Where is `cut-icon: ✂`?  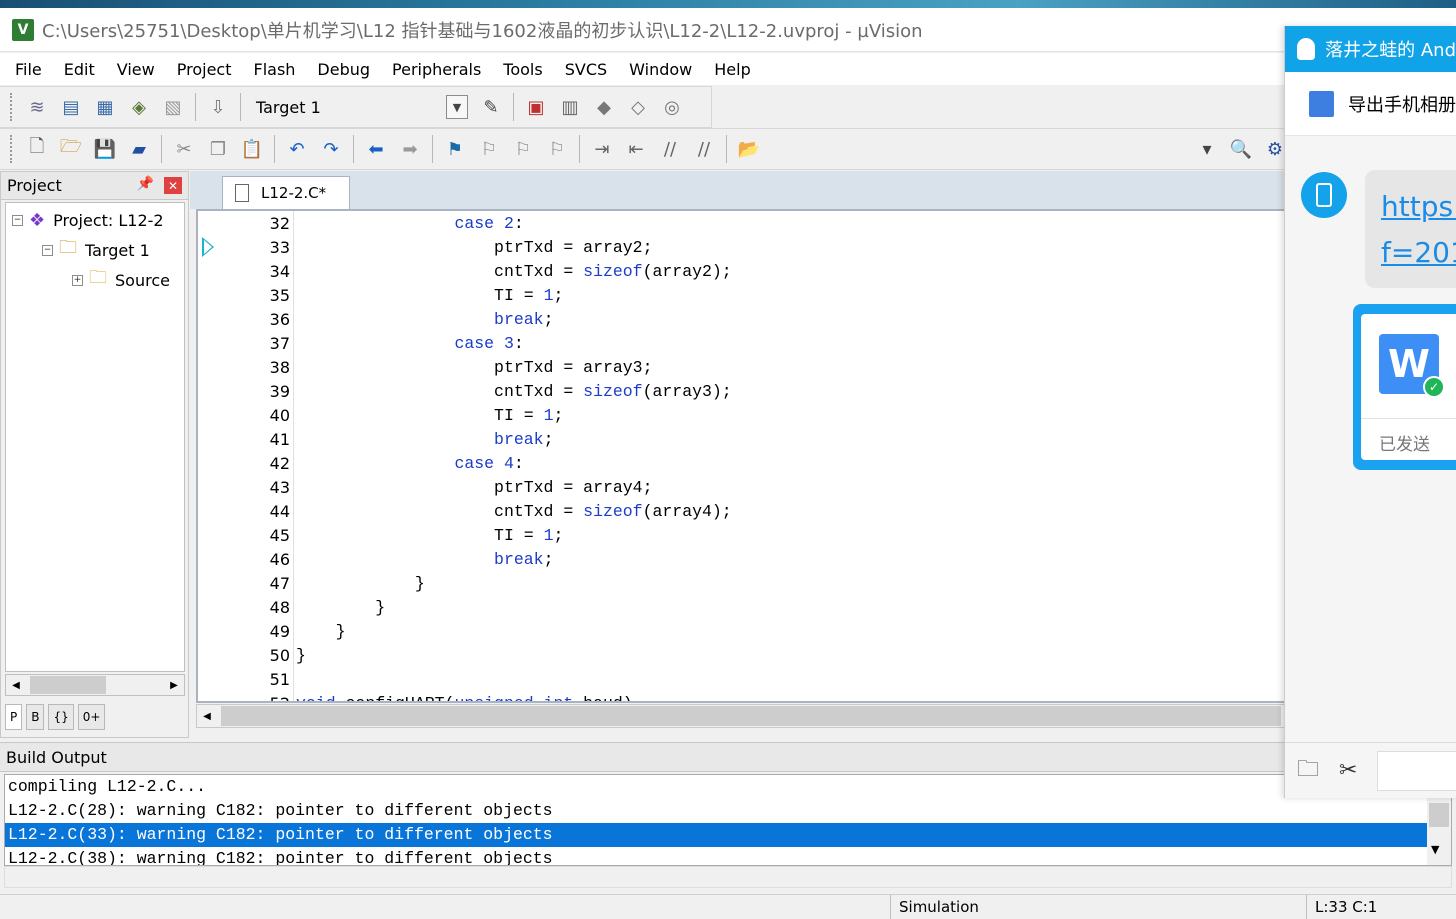 cut-icon: ✂ is located at coordinates (184, 149).